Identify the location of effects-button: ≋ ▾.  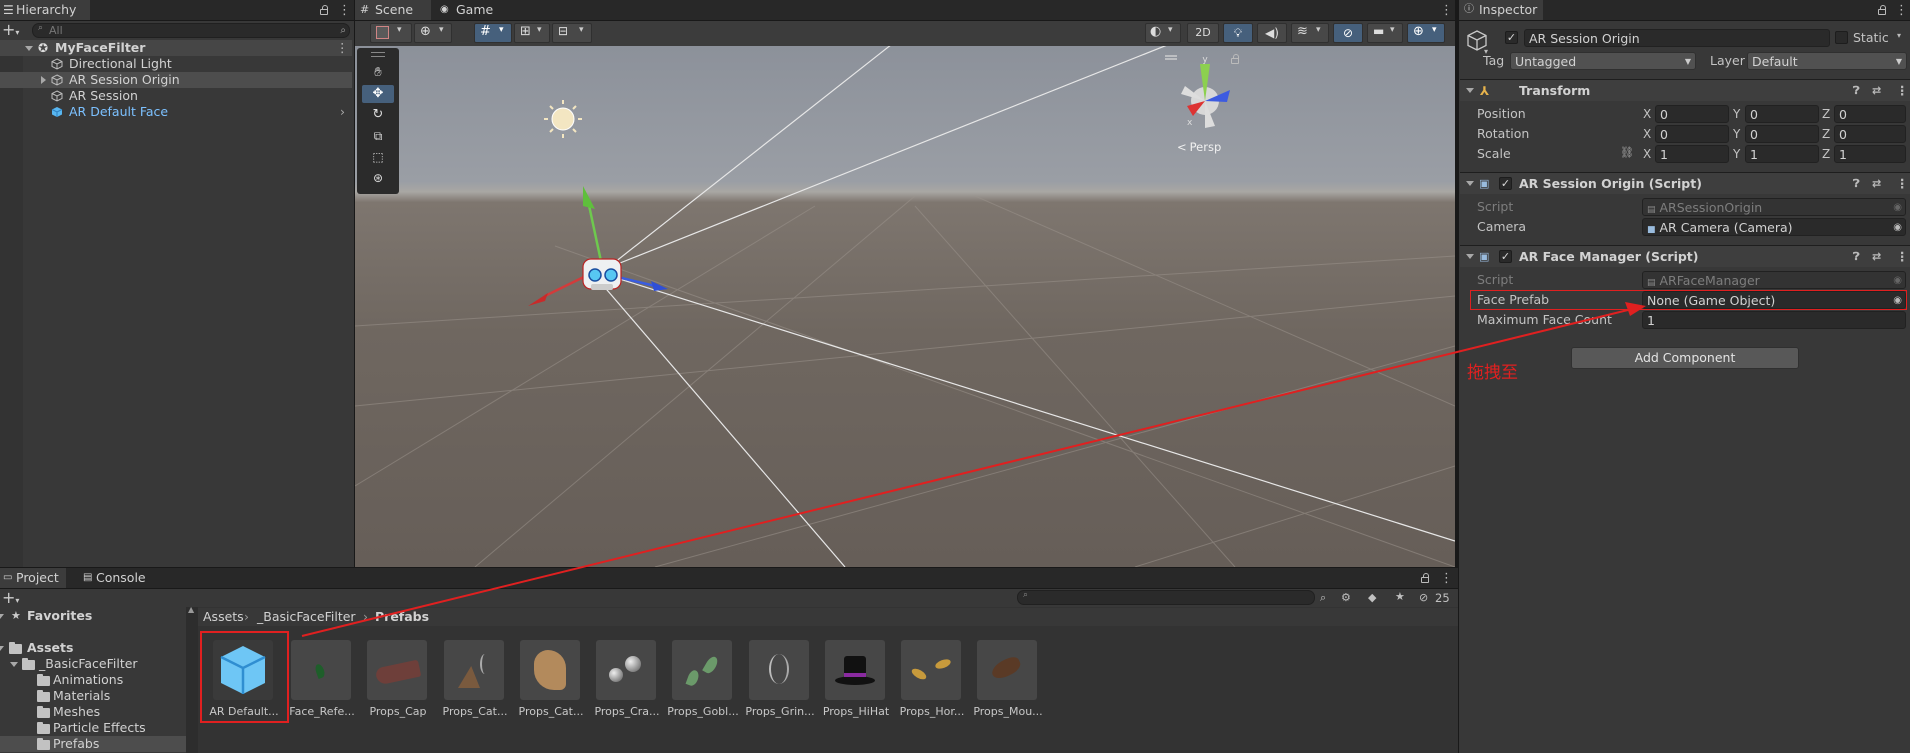
(1310, 33).